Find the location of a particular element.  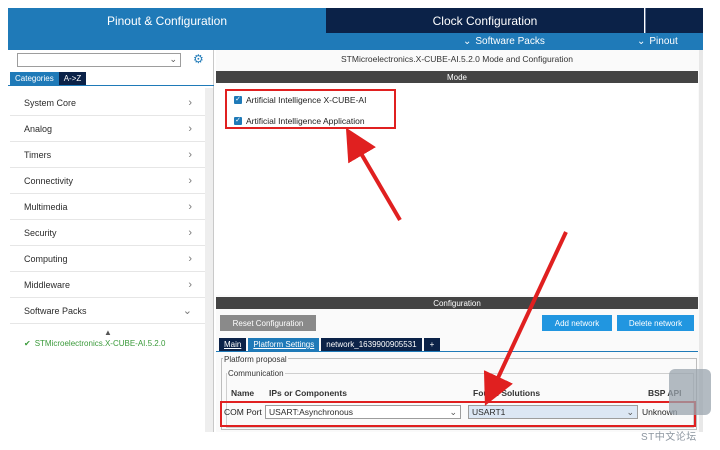

tab-pinout-label: Pinout & Configuration is located at coordinates (167, 20).